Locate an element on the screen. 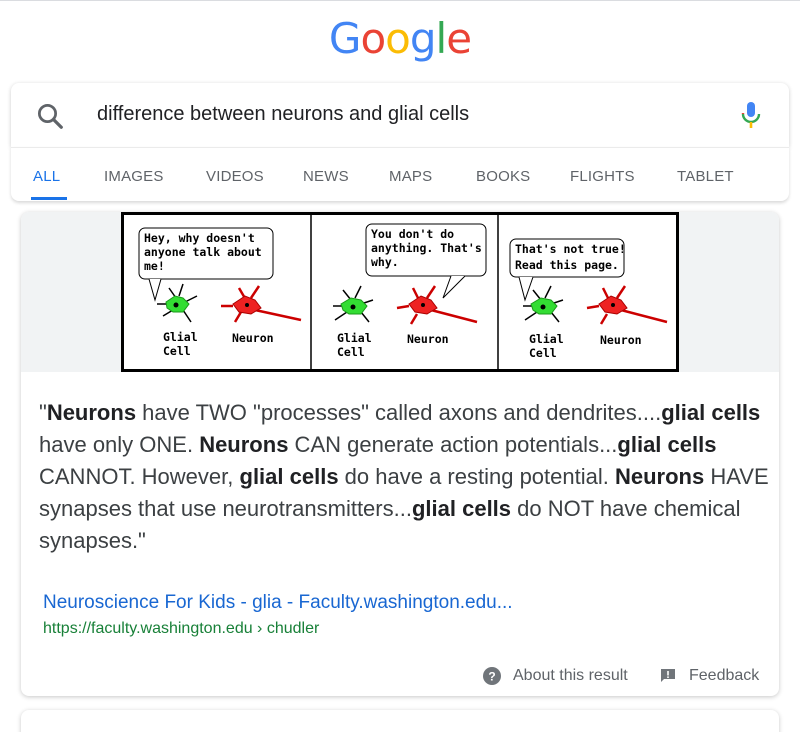 The height and width of the screenshot is (732, 800). top-divider is located at coordinates (400, 0).